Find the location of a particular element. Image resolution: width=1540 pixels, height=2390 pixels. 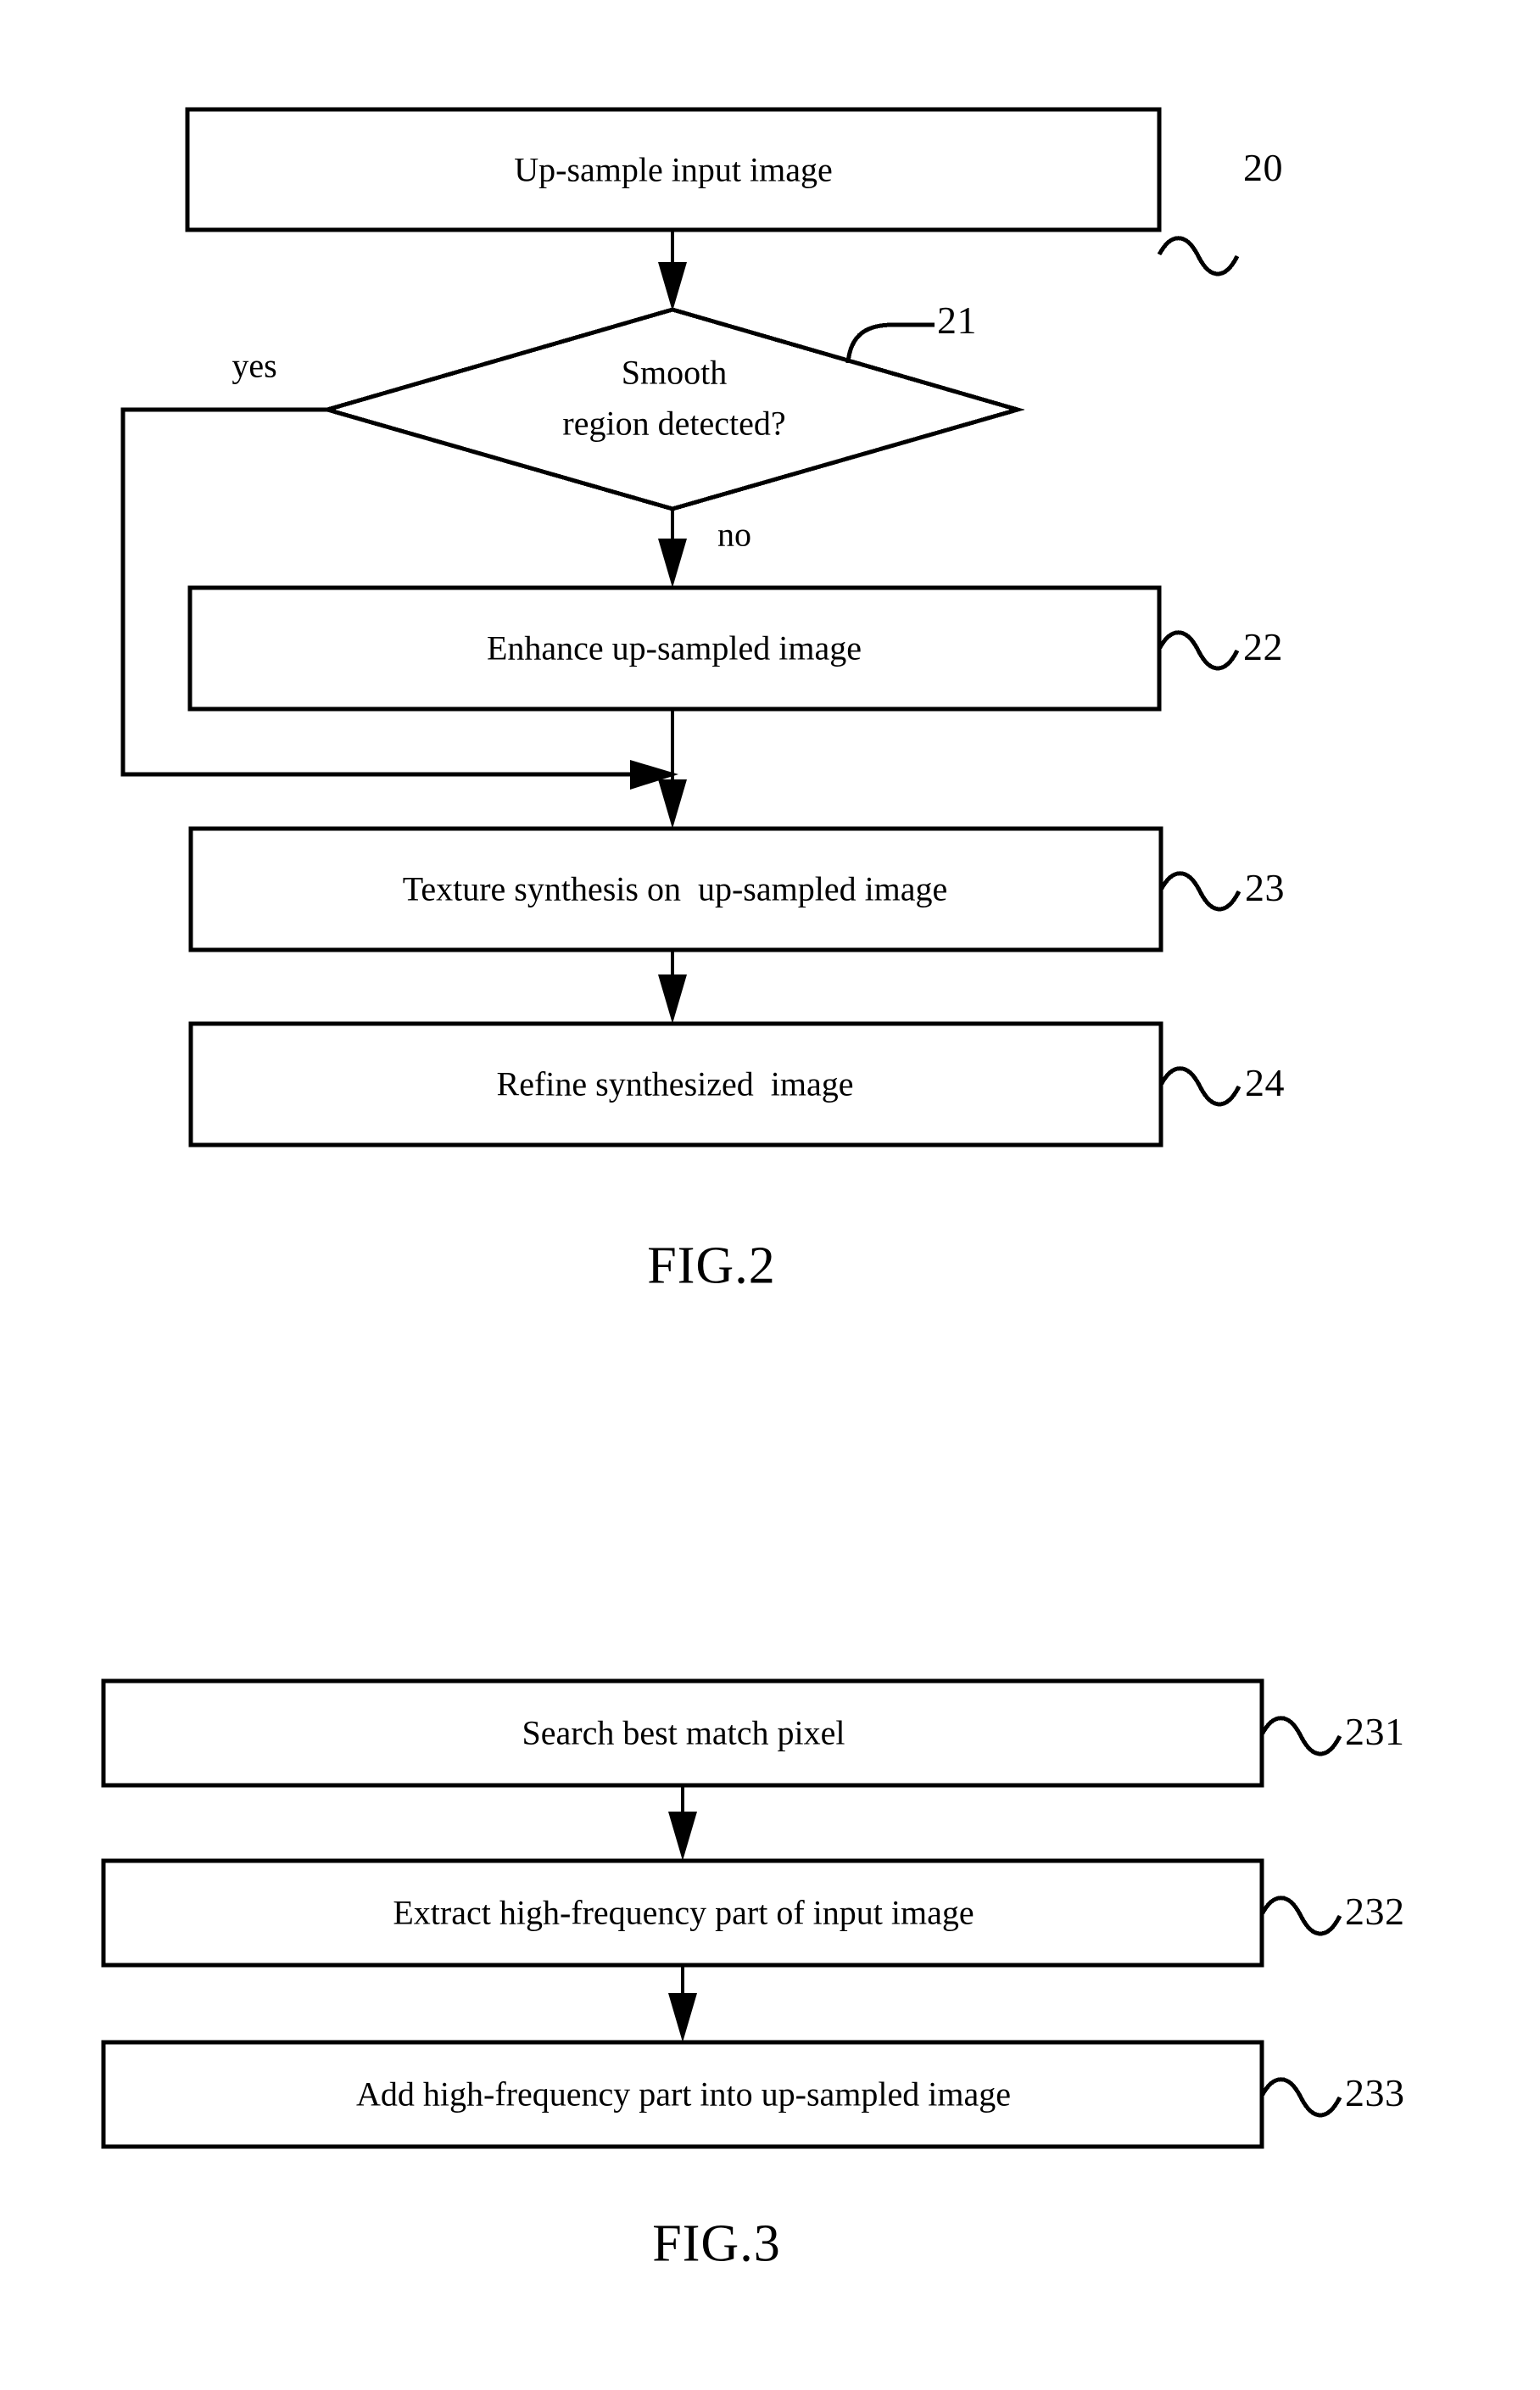

fig2-step-20-label: Up-sample input image is located at coordinates (673, 169).